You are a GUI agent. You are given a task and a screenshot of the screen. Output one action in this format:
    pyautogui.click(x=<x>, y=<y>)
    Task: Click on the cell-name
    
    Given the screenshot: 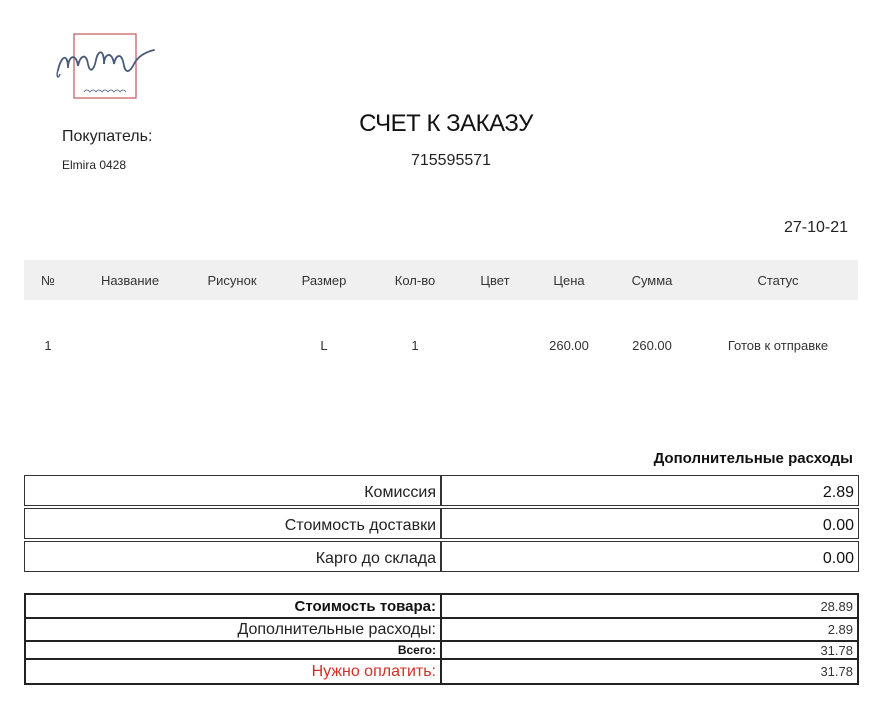 What is the action you would take?
    pyautogui.click(x=130, y=345)
    